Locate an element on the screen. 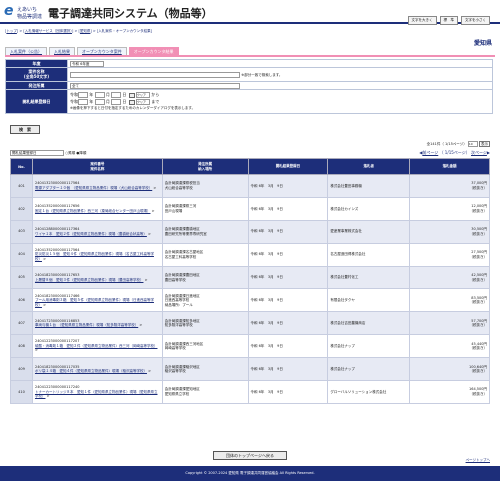 The width and height of the screenshot is (500, 481). row-winner: 株式会社吉田農機商店 is located at coordinates (369, 323).